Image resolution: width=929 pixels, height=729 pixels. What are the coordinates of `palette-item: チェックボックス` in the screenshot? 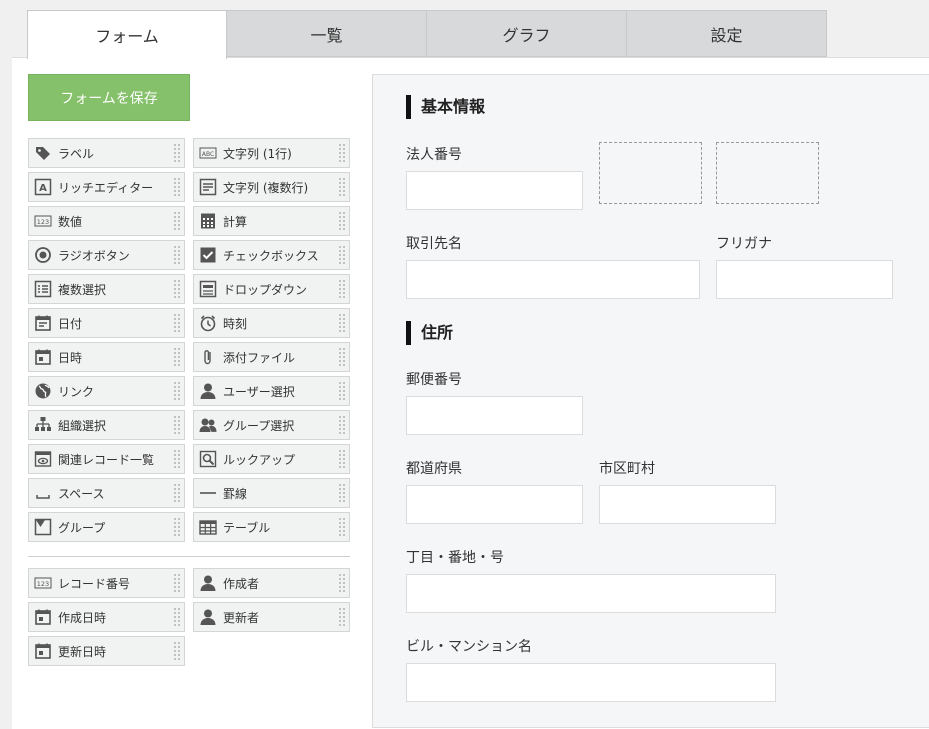 It's located at (271, 255).